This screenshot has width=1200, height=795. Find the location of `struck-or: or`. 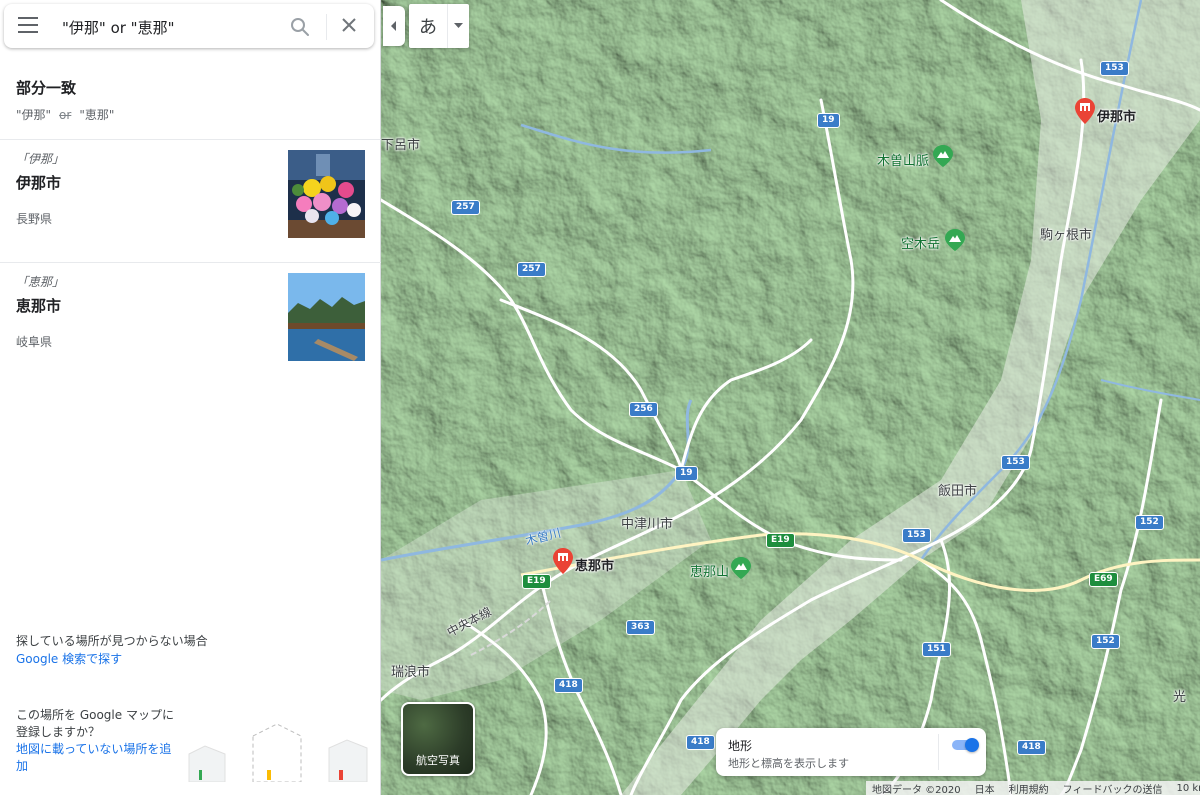

struck-or: or is located at coordinates (65, 115).